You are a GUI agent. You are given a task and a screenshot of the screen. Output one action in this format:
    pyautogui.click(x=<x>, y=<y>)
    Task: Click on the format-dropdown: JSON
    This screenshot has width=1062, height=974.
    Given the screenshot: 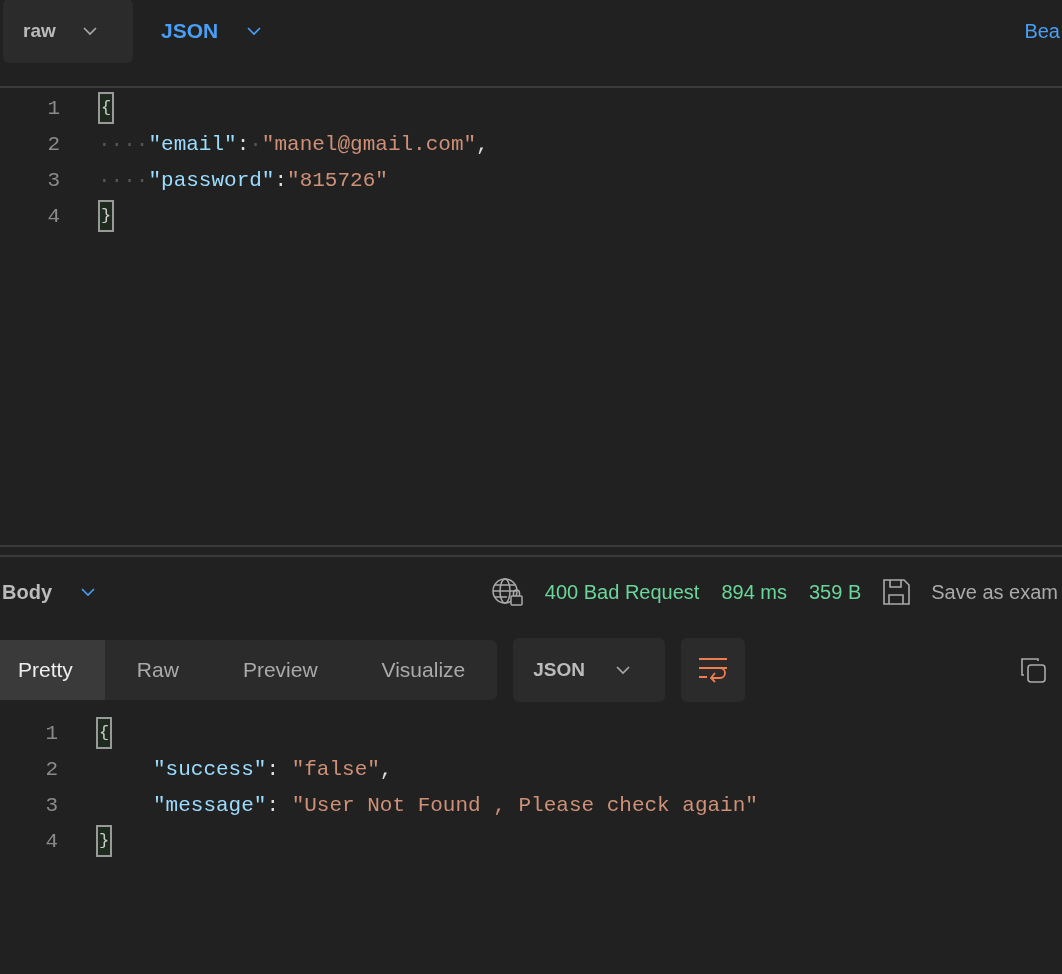 What is the action you would take?
    pyautogui.click(x=589, y=670)
    